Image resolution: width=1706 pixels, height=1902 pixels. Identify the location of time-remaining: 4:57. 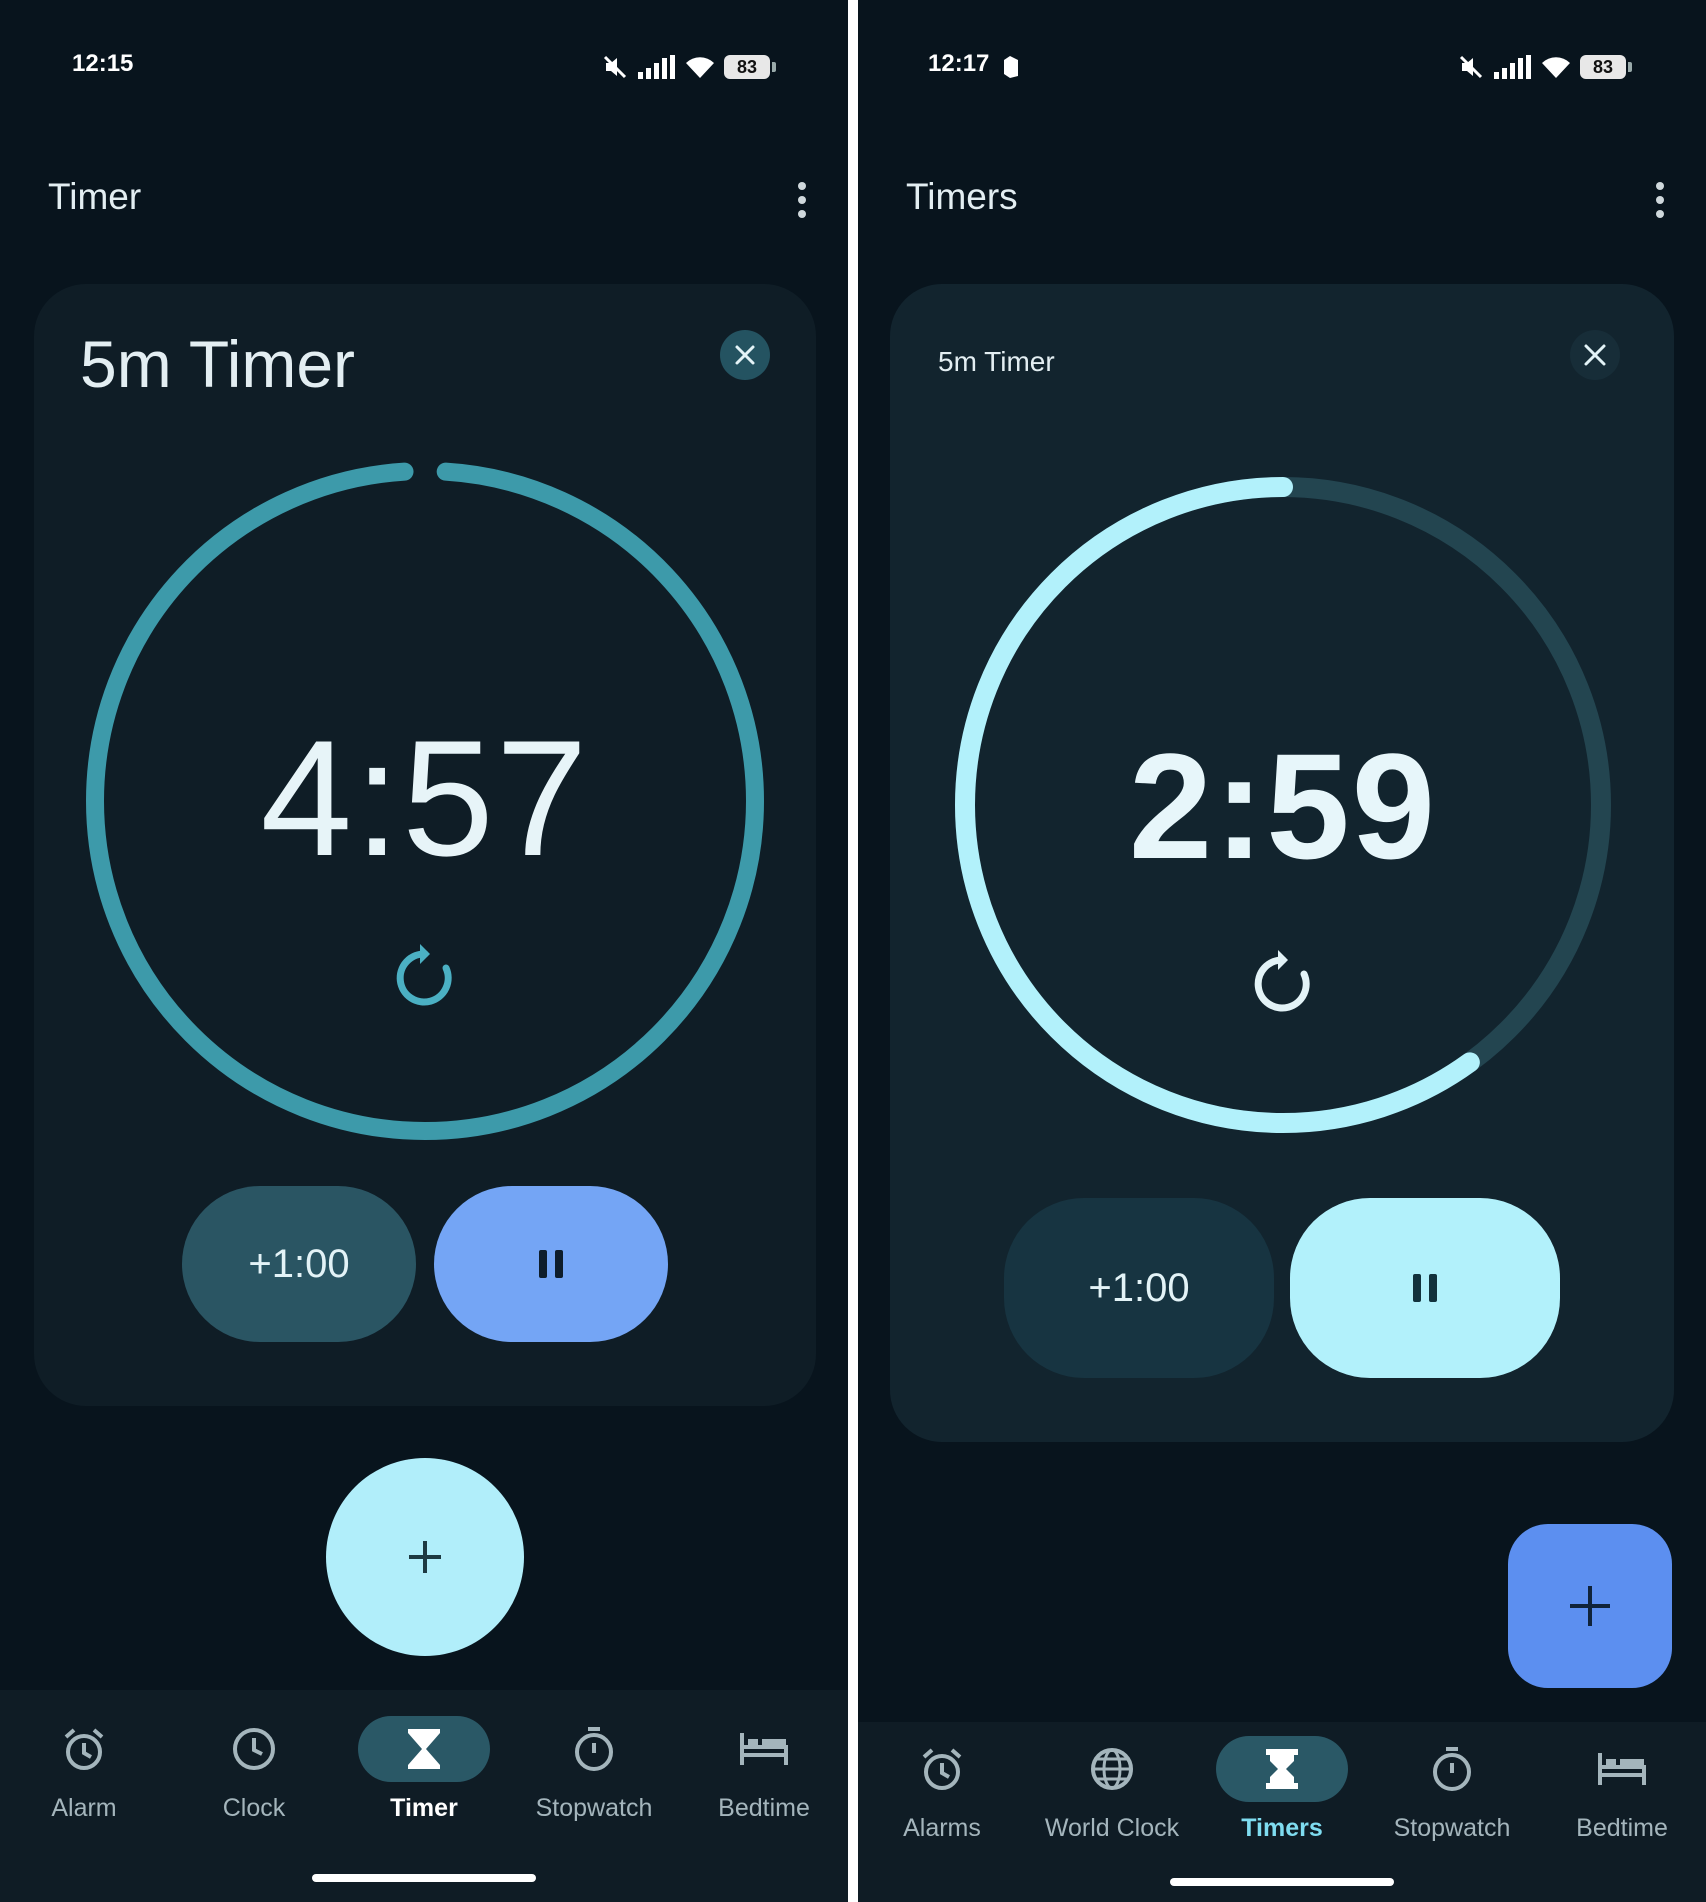
(425, 798).